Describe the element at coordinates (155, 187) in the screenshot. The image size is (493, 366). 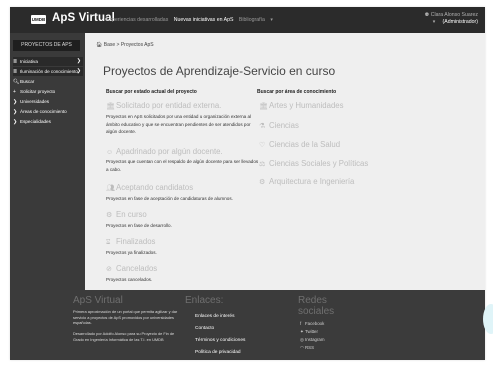
I see `state-label: Aceptando candidatos` at that location.